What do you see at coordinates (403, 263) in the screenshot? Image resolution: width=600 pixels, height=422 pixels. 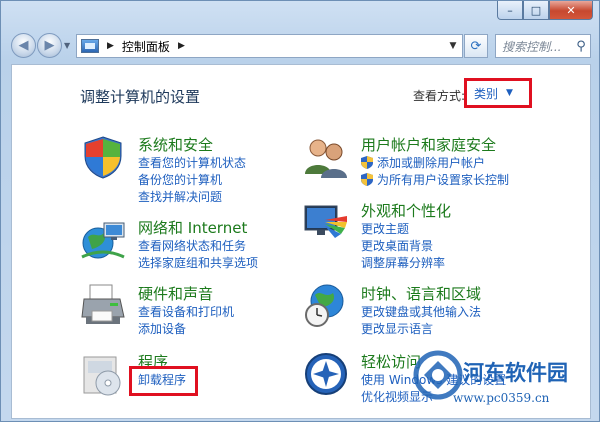 I see `link-adjust-resolution: 调整屏幕分辨率` at bounding box center [403, 263].